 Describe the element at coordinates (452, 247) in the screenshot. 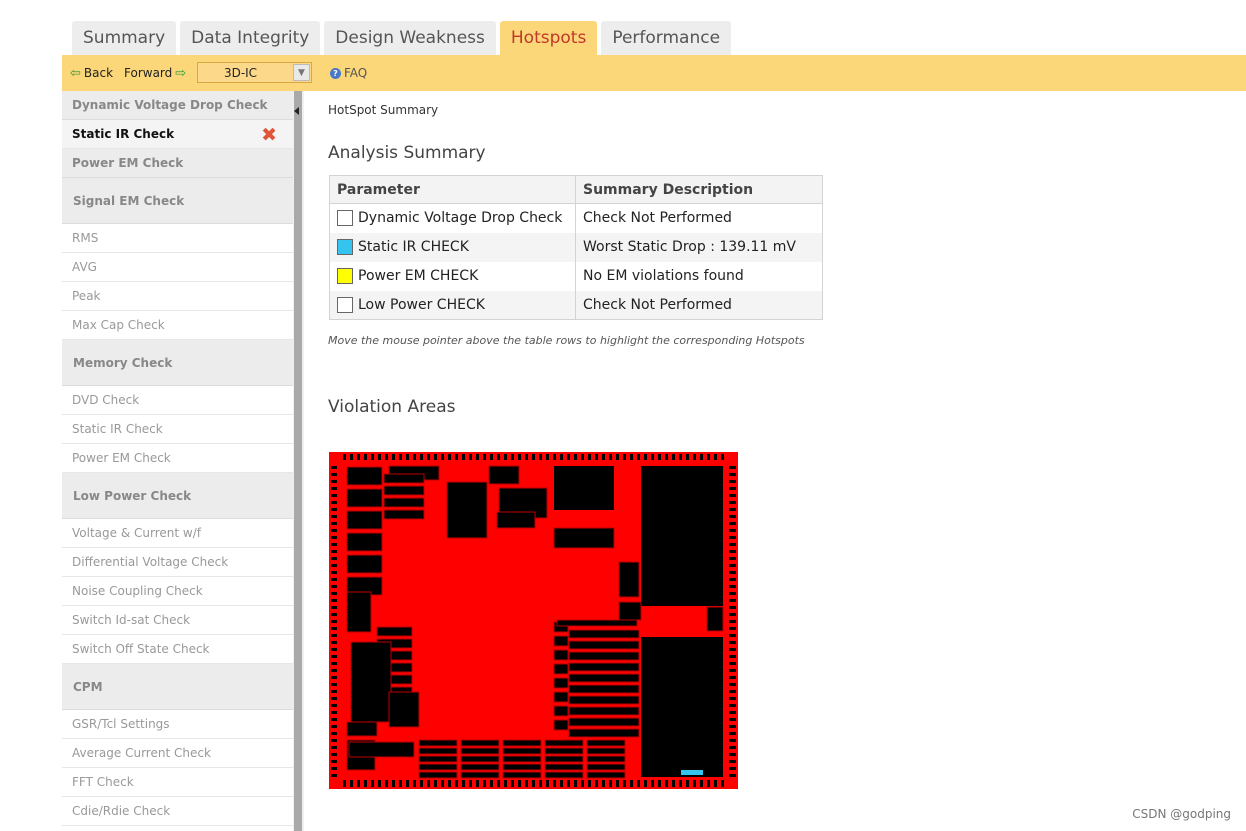

I see `parameter-cell: Static IR CHECK` at that location.